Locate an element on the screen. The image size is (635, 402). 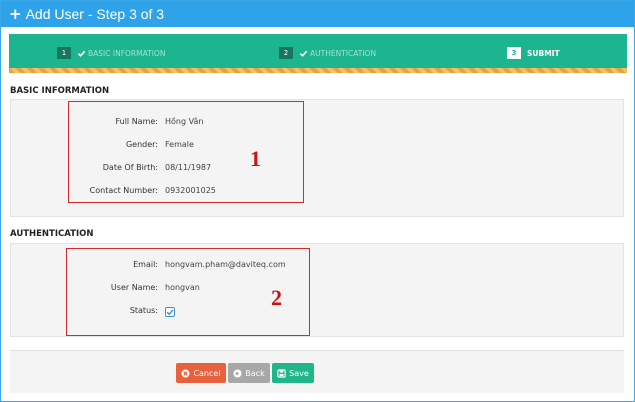
cancel-icon is located at coordinates (185, 373).